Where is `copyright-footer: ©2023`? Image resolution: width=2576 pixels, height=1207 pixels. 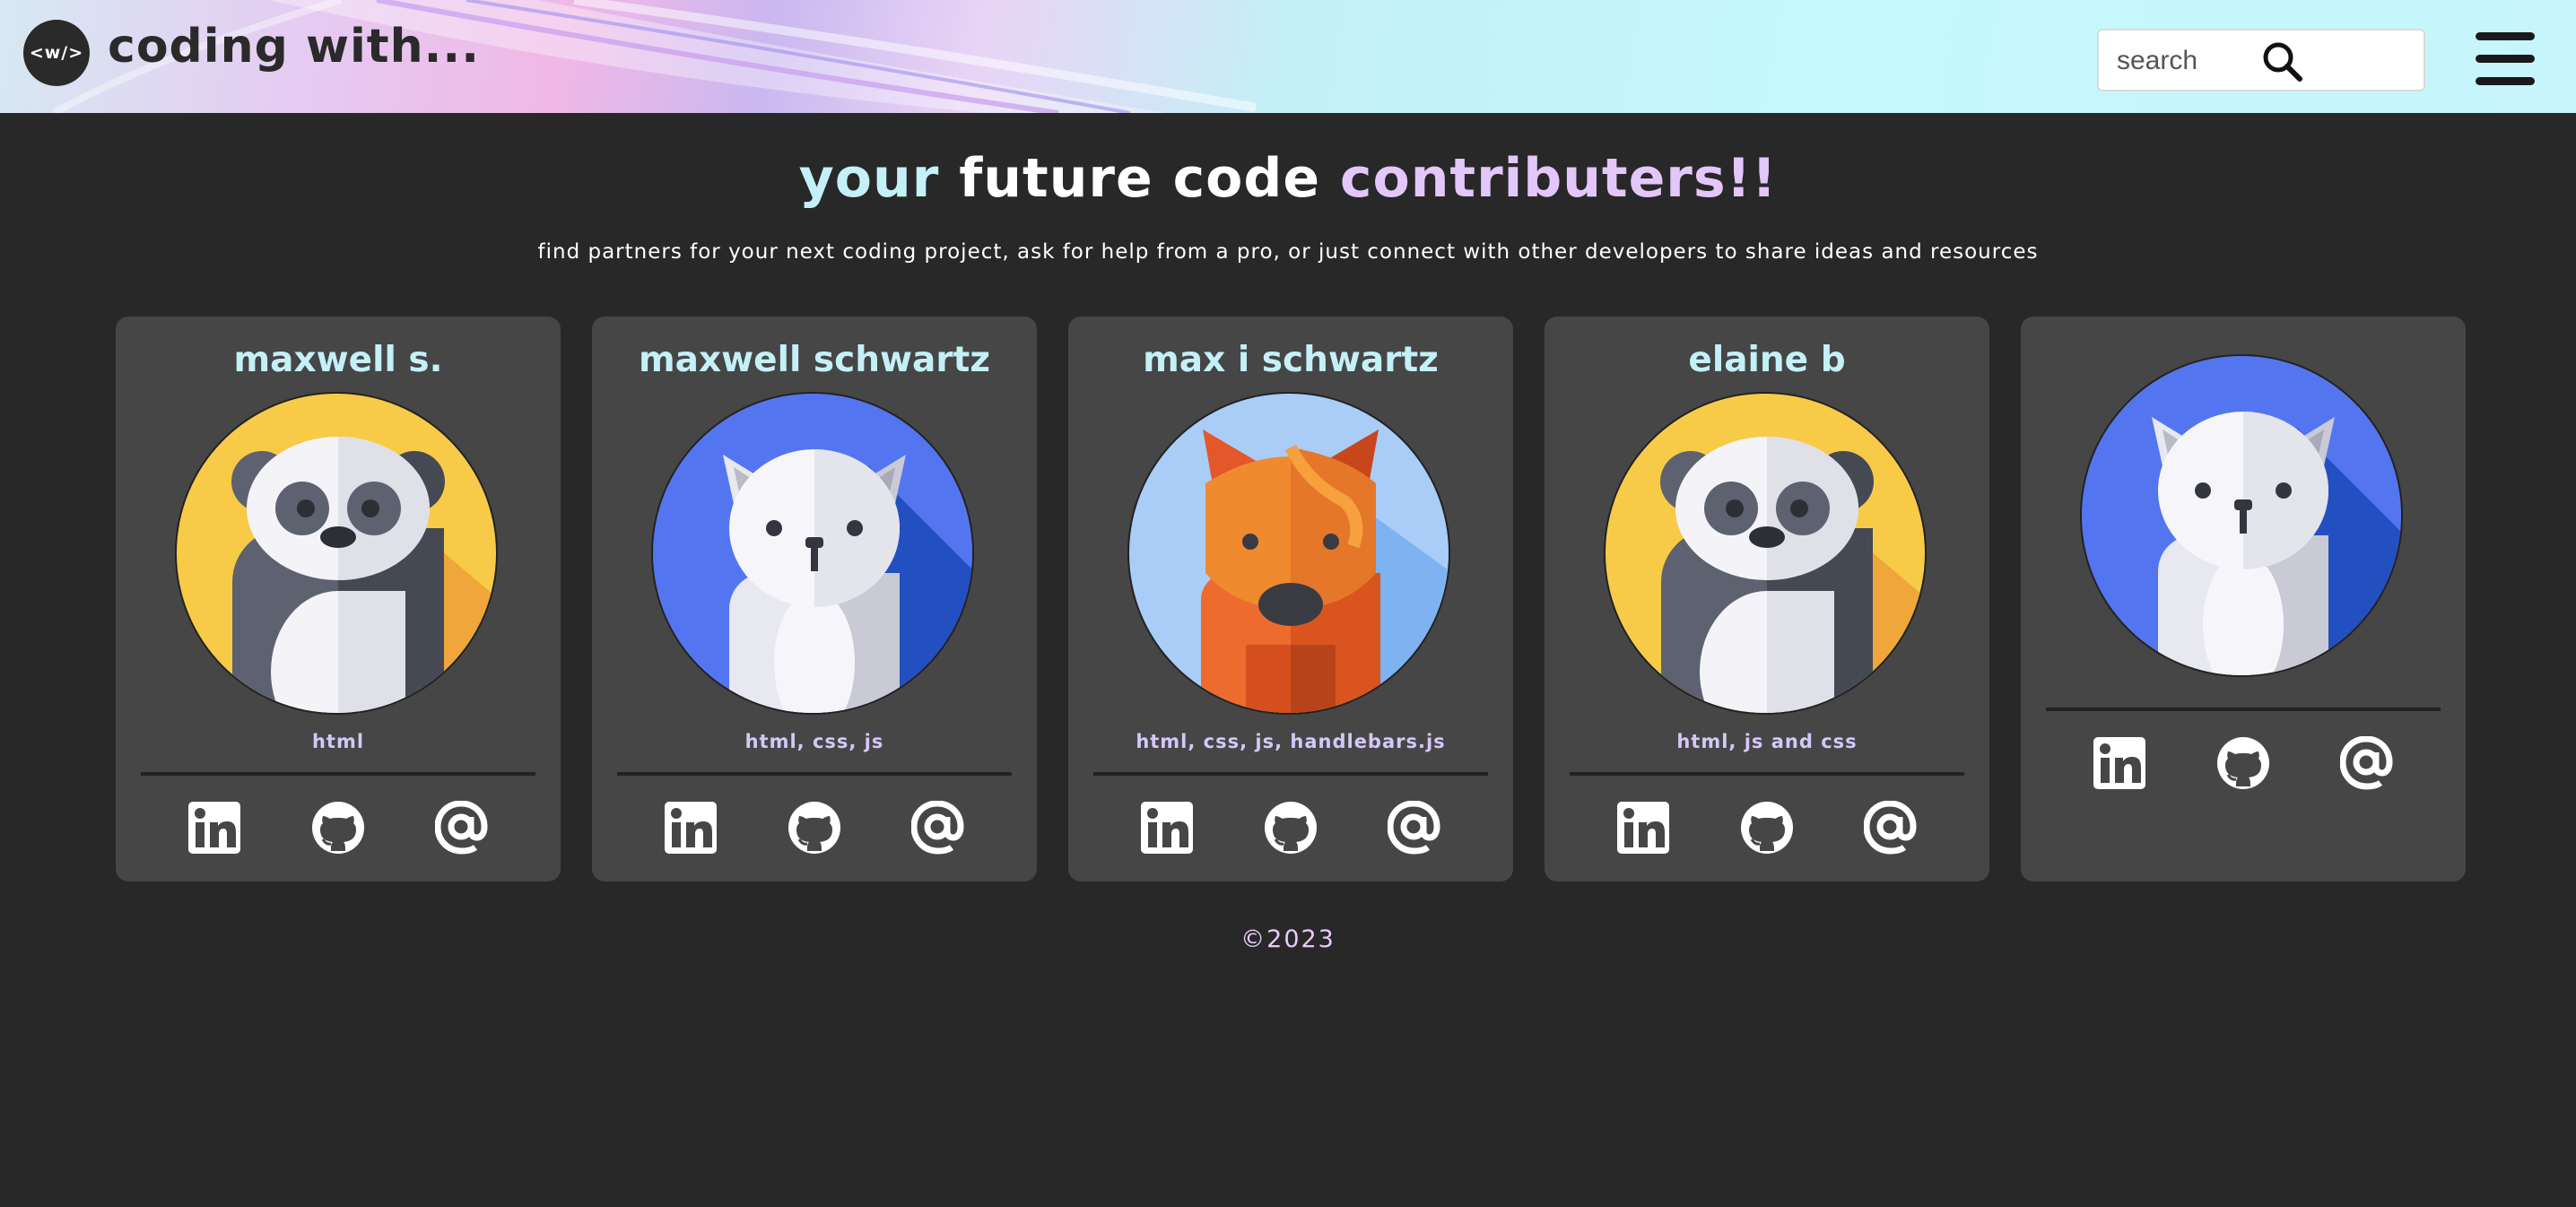 copyright-footer: ©2023 is located at coordinates (1288, 939).